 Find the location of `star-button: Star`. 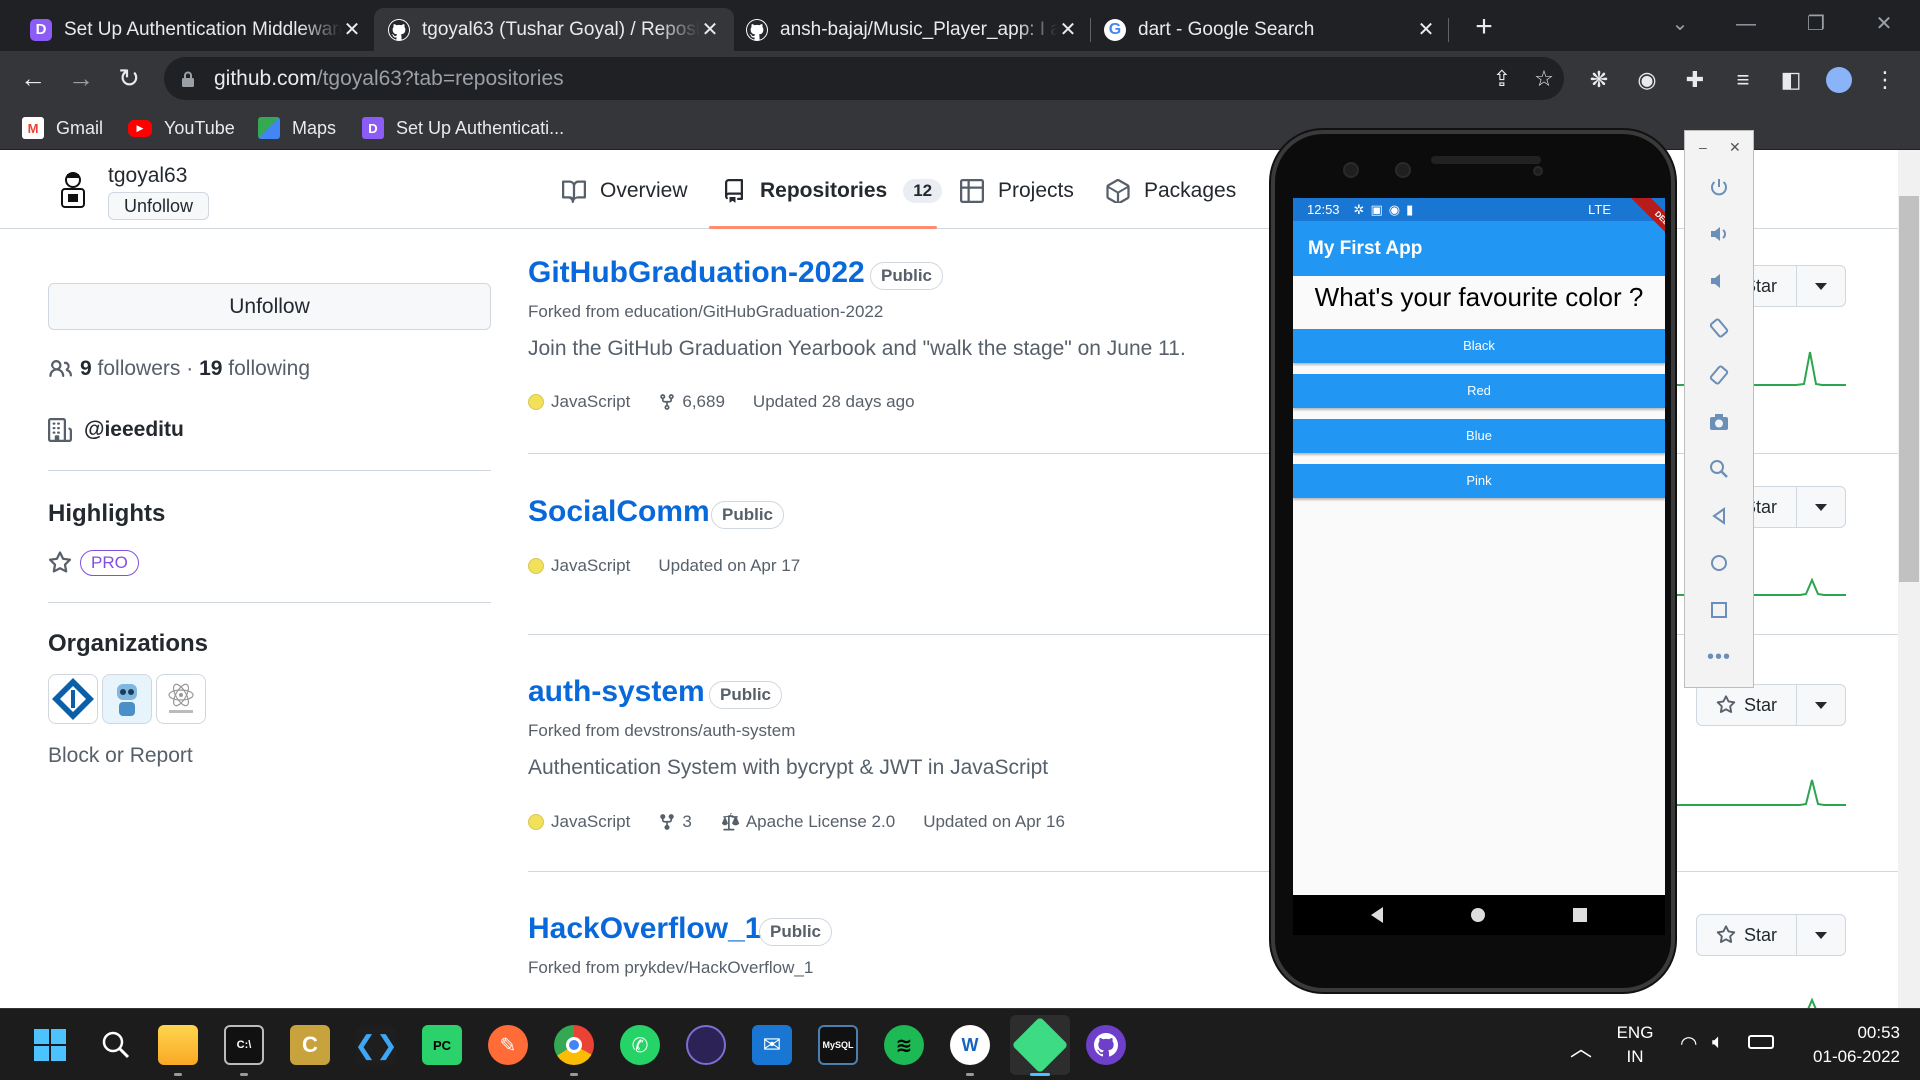

star-button: Star is located at coordinates (1771, 935).